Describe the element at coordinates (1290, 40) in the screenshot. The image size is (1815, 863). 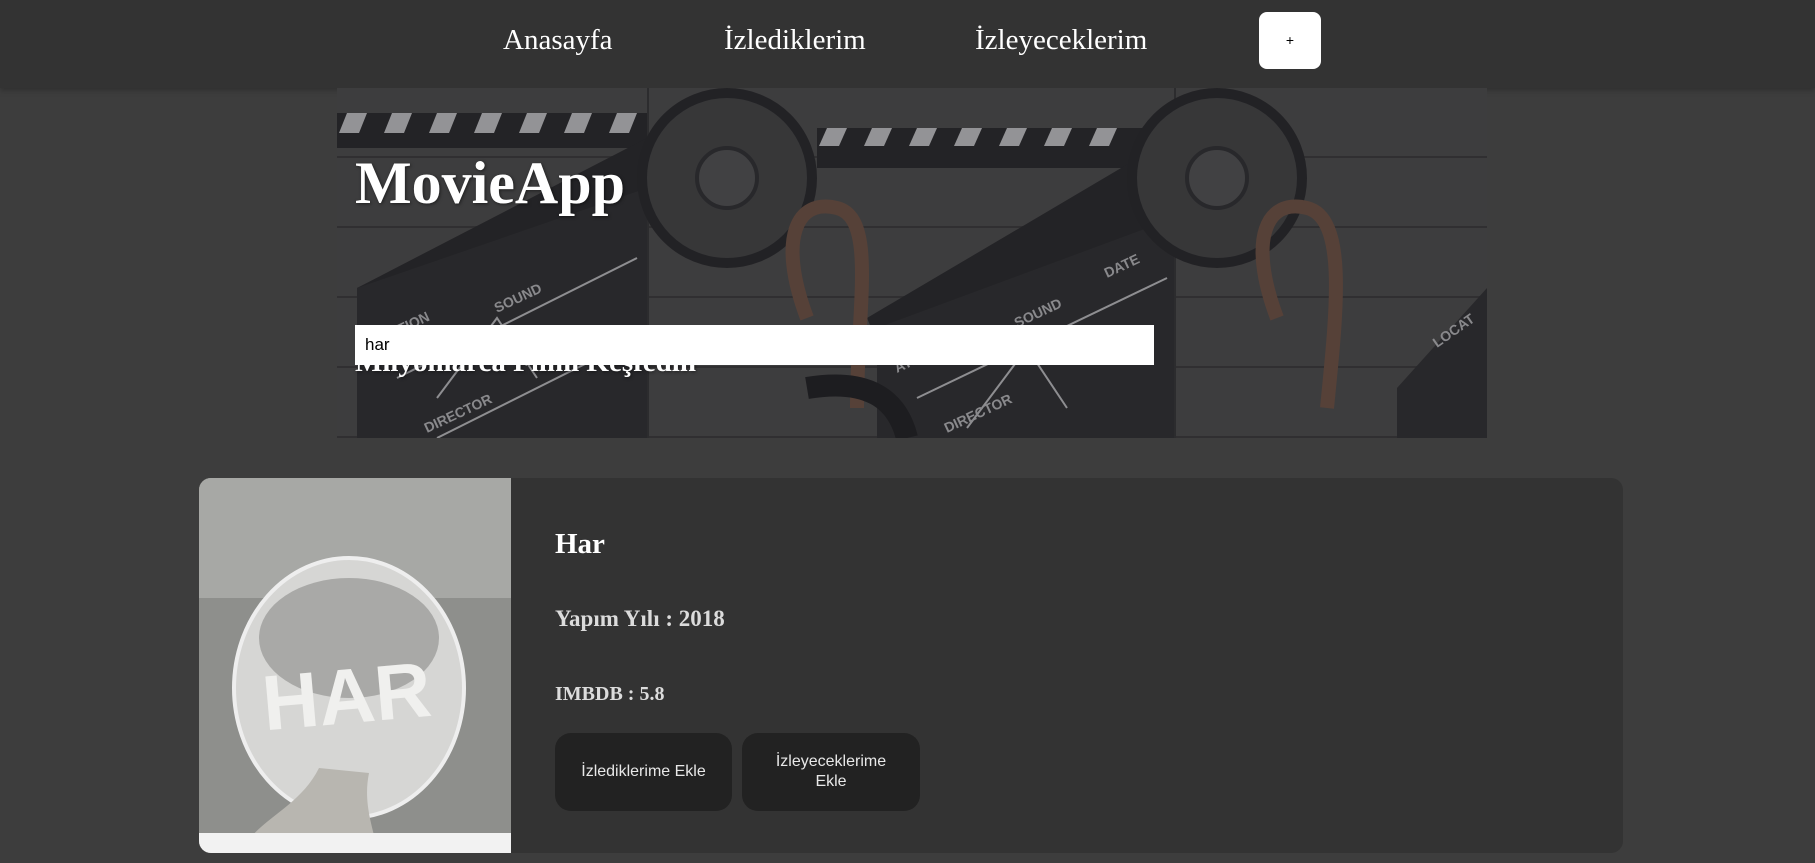
I see `add-movie-button: +` at that location.